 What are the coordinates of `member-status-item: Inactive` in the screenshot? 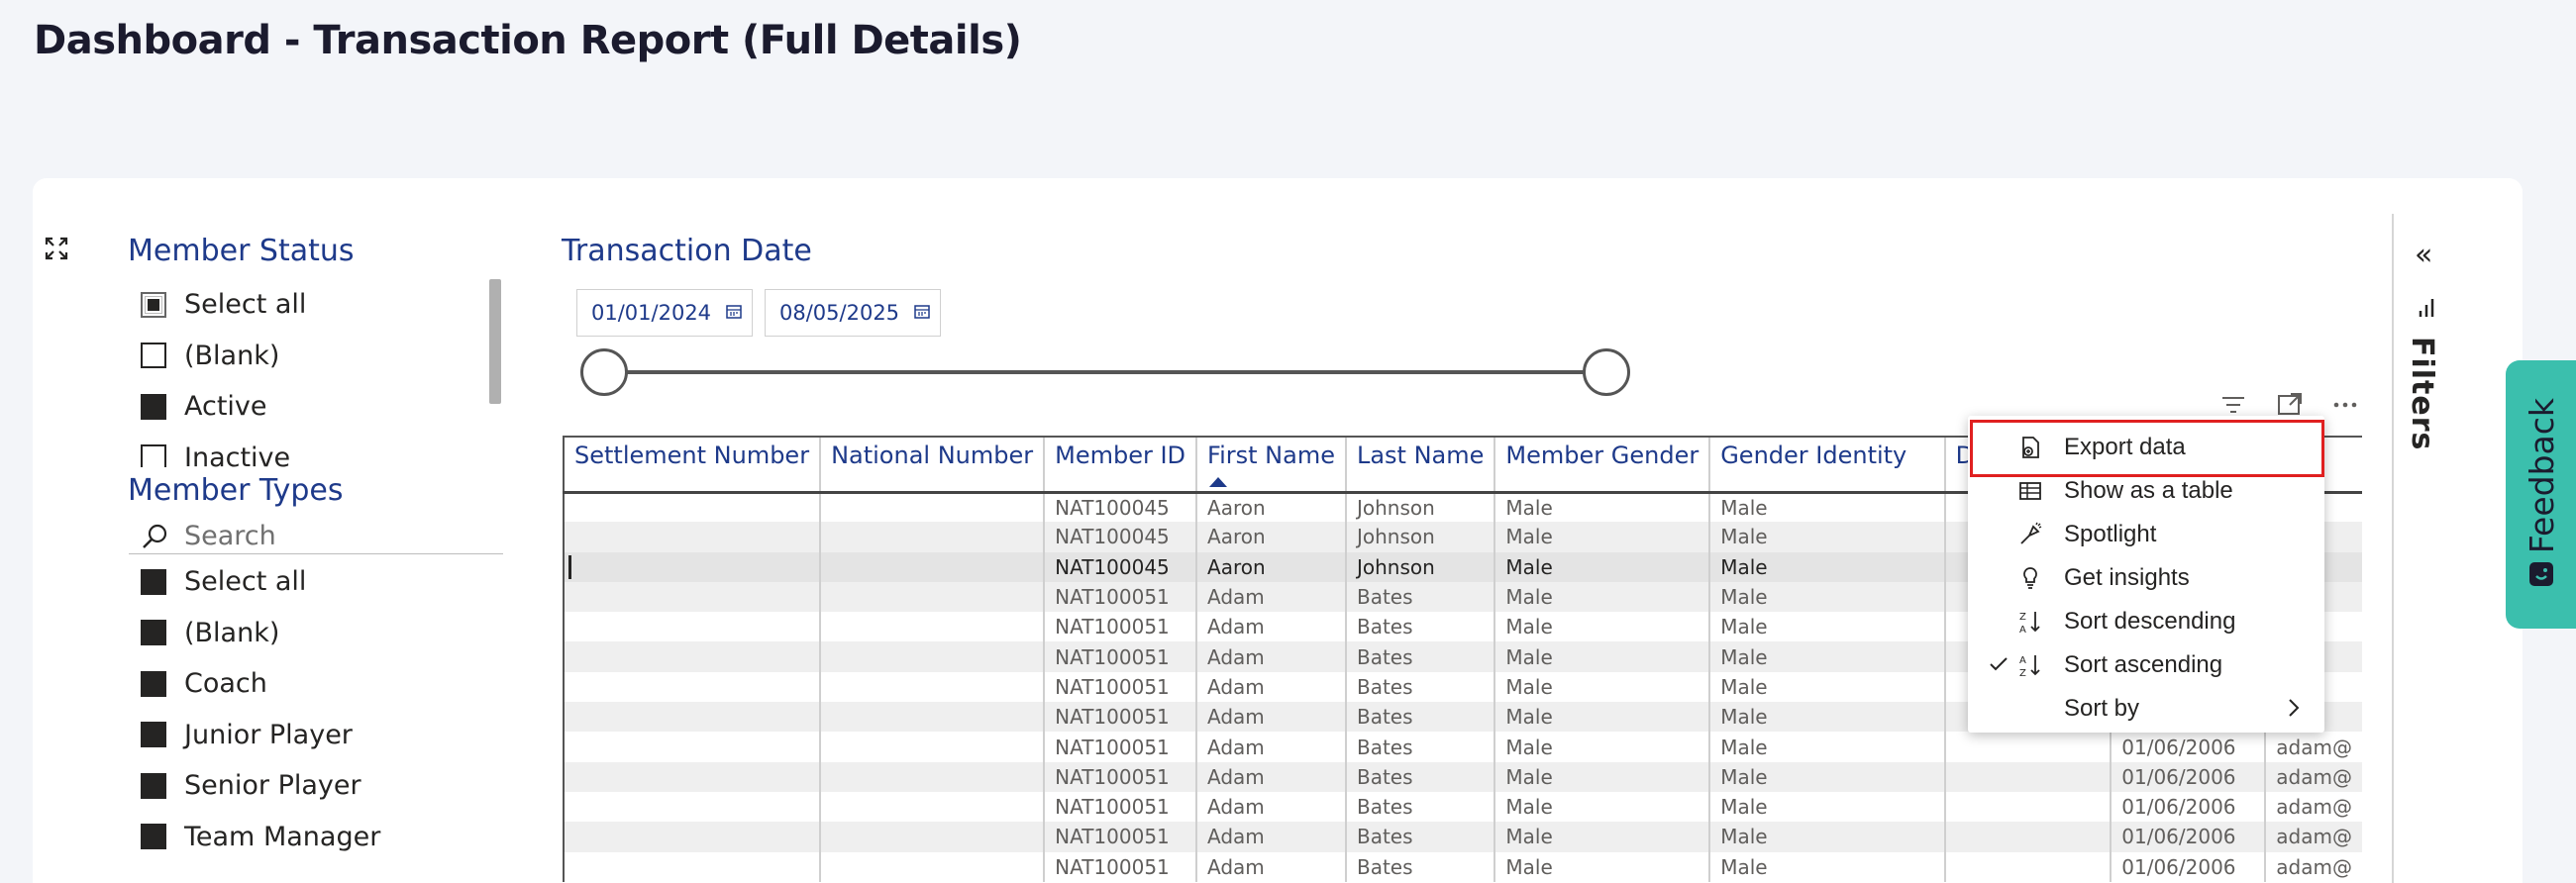 It's located at (223, 450).